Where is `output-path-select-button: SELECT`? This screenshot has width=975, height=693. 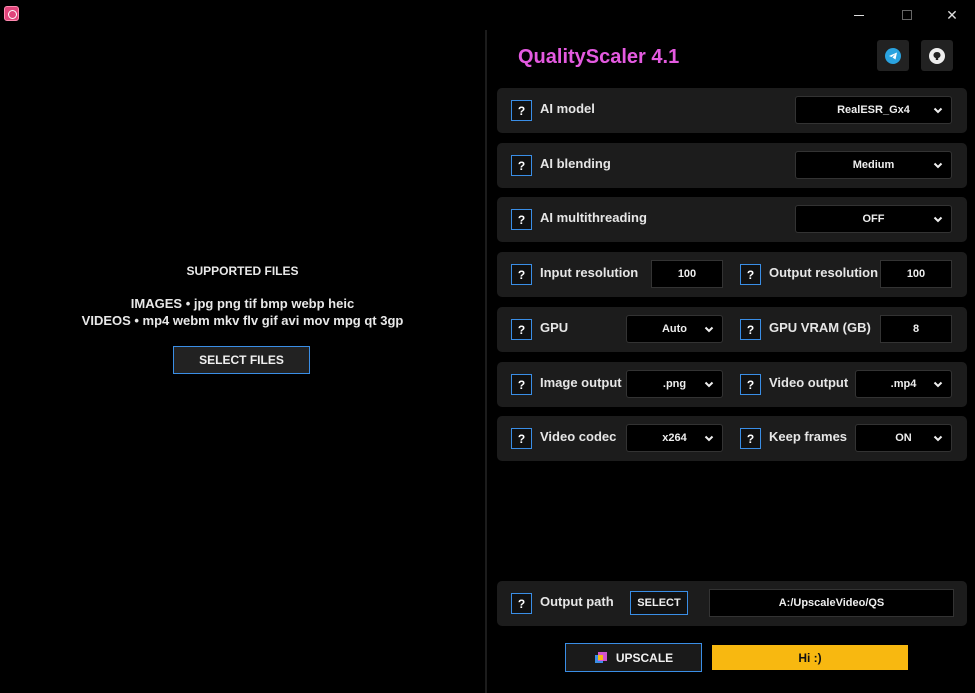 output-path-select-button: SELECT is located at coordinates (659, 603).